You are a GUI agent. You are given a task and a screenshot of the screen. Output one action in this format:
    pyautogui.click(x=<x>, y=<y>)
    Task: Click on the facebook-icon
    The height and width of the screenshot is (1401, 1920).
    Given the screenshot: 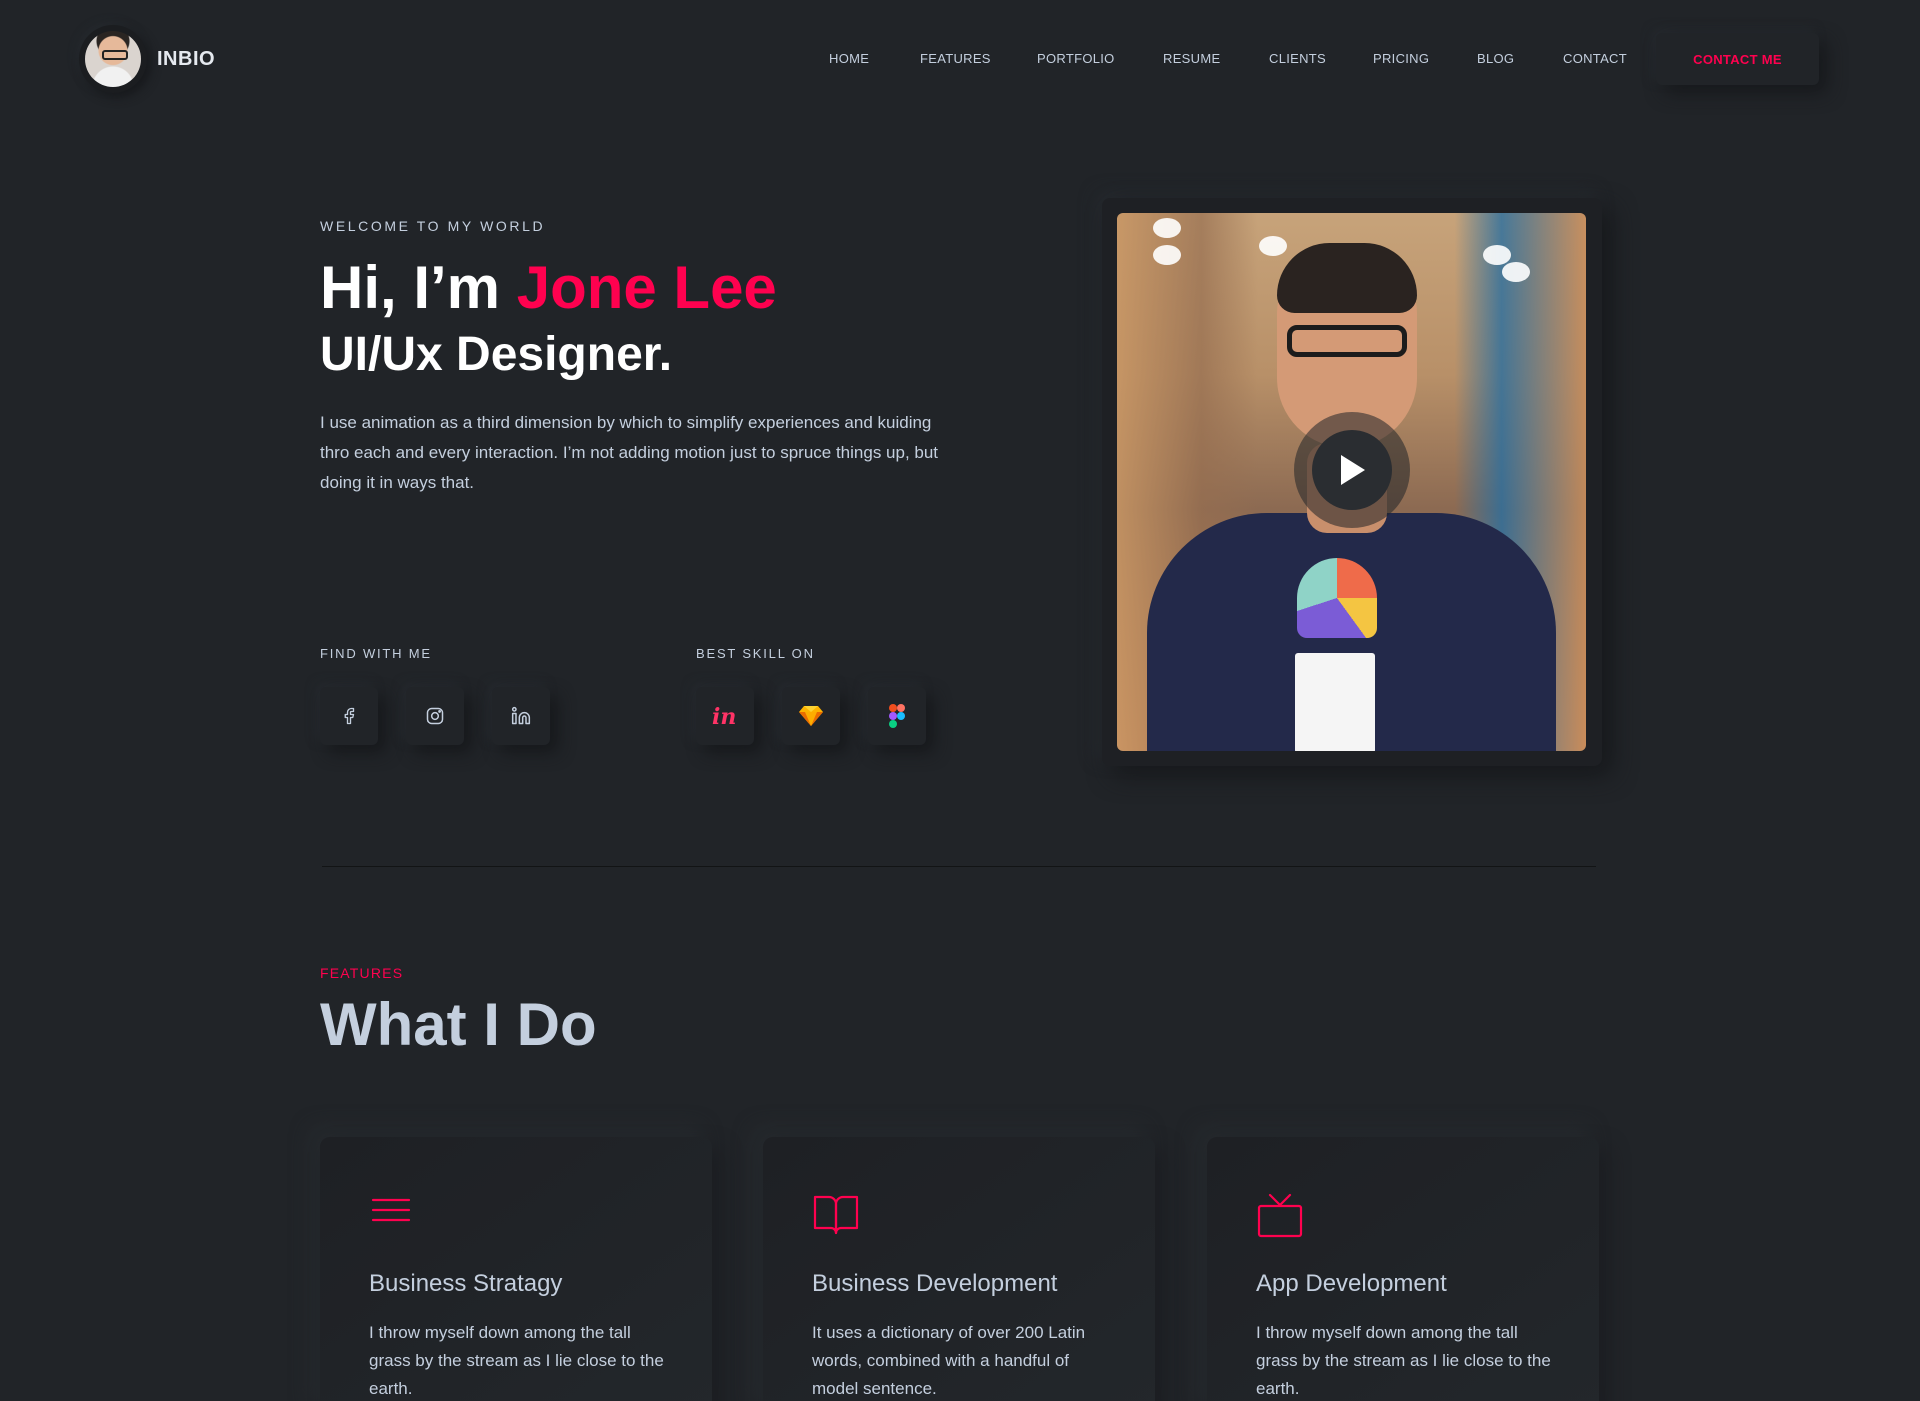 What is the action you would take?
    pyautogui.click(x=349, y=716)
    